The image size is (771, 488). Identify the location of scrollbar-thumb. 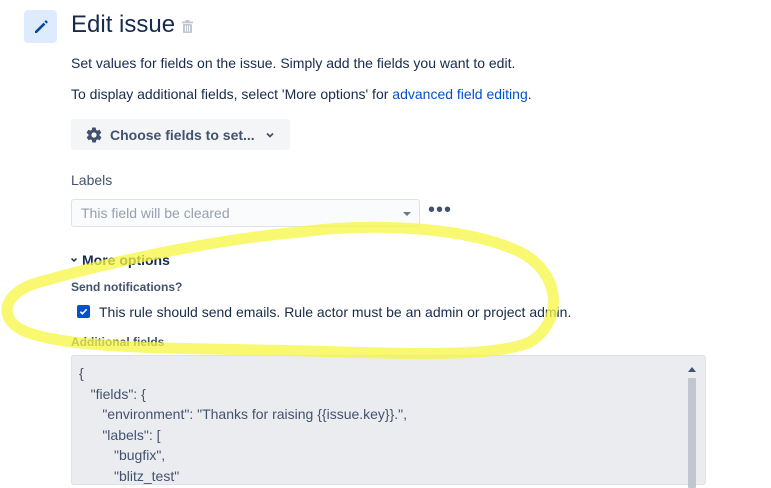
(692, 433).